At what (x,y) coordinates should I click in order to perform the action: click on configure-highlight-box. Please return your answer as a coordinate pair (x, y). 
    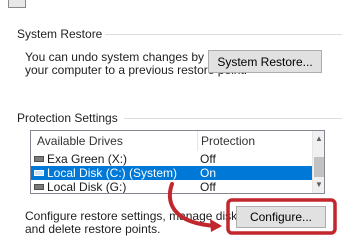
    Looking at the image, I should click on (281, 216).